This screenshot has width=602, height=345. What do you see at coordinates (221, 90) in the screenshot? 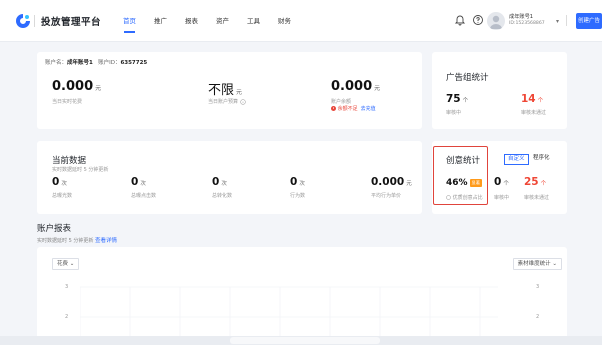
I see `budget-amount: 不限` at bounding box center [221, 90].